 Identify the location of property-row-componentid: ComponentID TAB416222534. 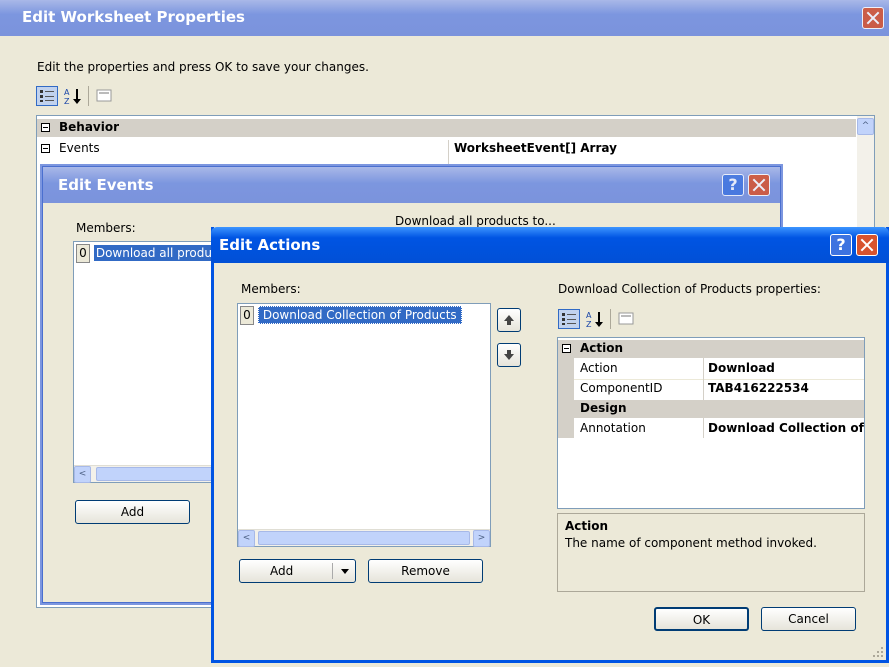
(711, 388).